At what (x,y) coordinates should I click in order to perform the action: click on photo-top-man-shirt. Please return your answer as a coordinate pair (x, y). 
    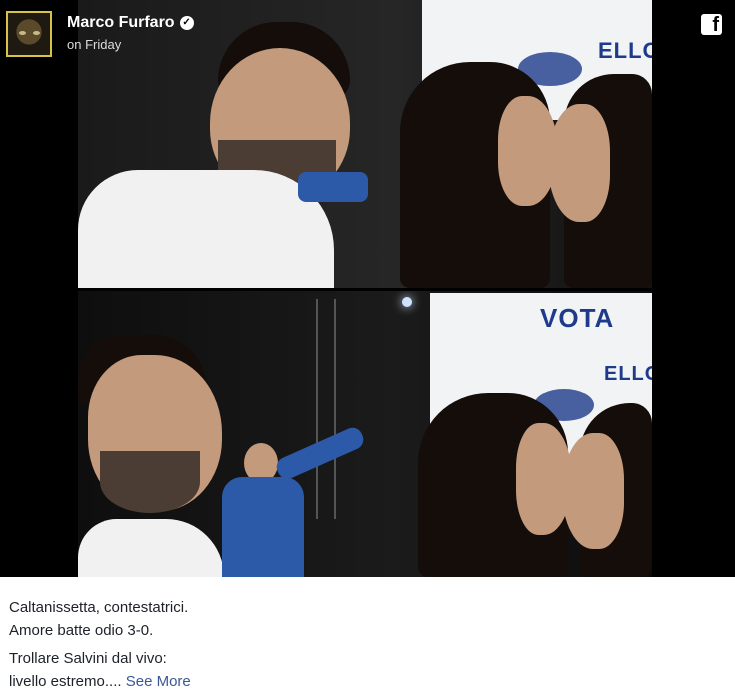
    Looking at the image, I should click on (206, 229).